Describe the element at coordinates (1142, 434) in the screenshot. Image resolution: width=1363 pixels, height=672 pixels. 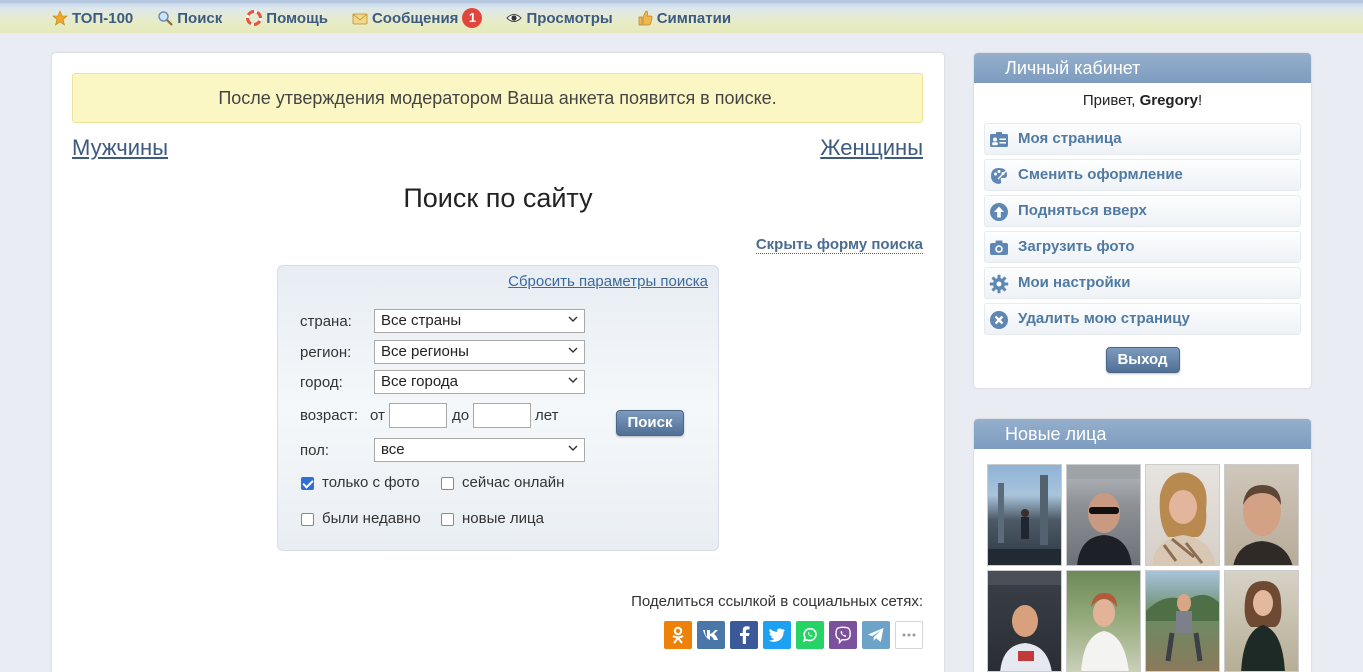
I see `new-faces-title: Новые лица` at that location.